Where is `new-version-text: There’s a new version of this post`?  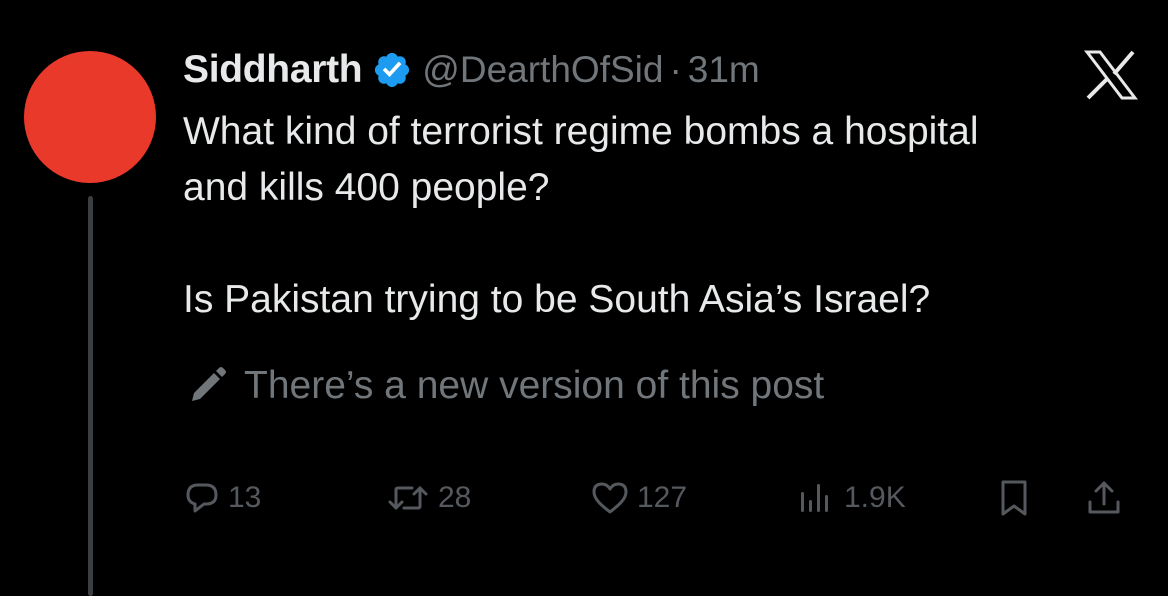 new-version-text: There’s a new version of this post is located at coordinates (534, 385).